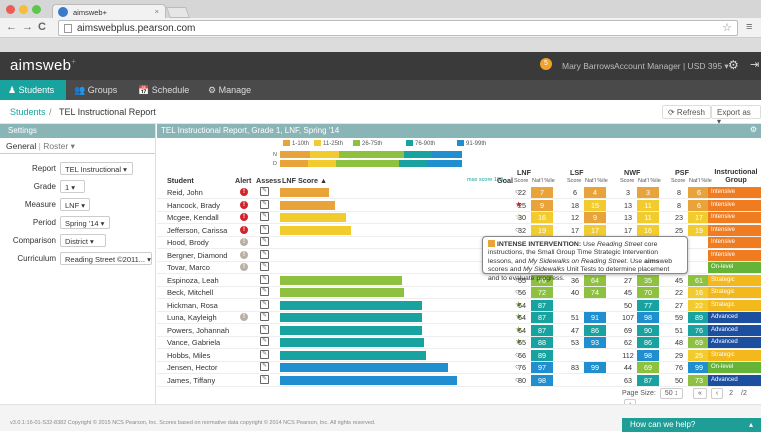 The image size is (761, 432). What do you see at coordinates (36, 9) in the screenshot?
I see `maximize-window-icon` at bounding box center [36, 9].